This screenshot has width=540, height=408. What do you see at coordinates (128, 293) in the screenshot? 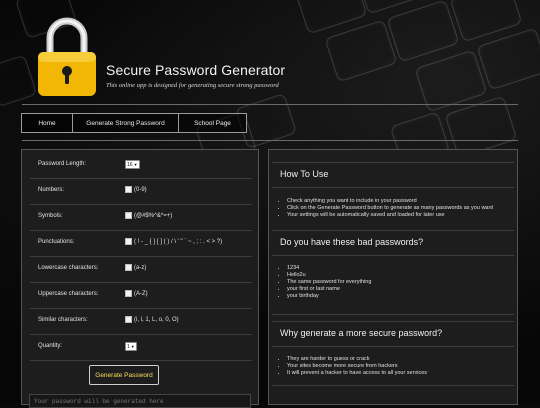
I see `uppercase-checkbox` at bounding box center [128, 293].